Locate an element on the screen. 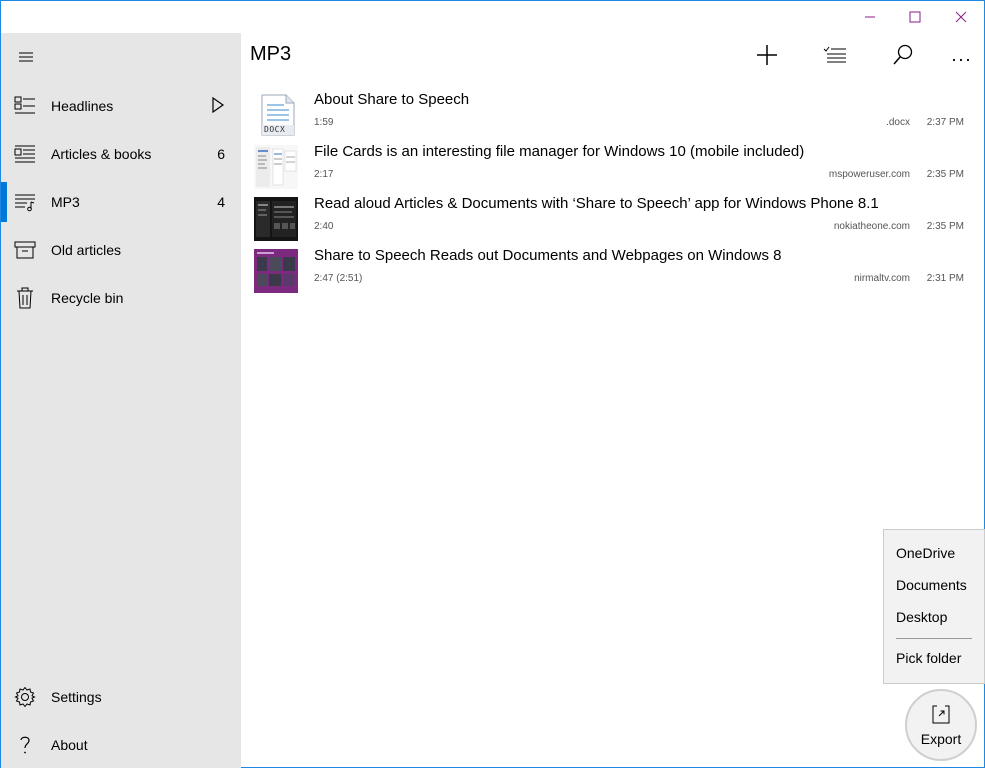  item-title: About Share to Speech is located at coordinates (392, 99).